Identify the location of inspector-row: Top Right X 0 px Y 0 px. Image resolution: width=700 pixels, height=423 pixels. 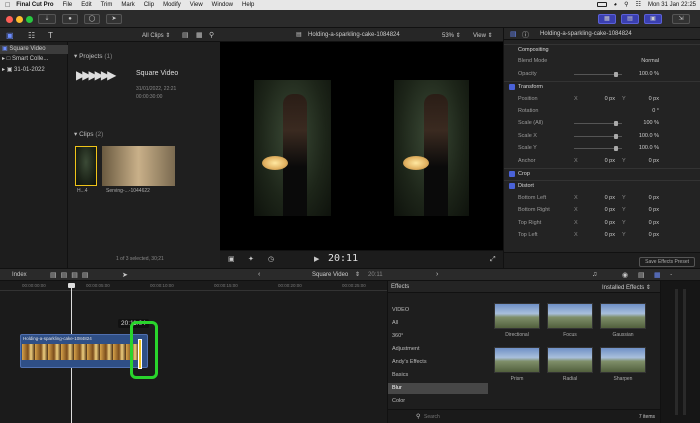
(602, 223).